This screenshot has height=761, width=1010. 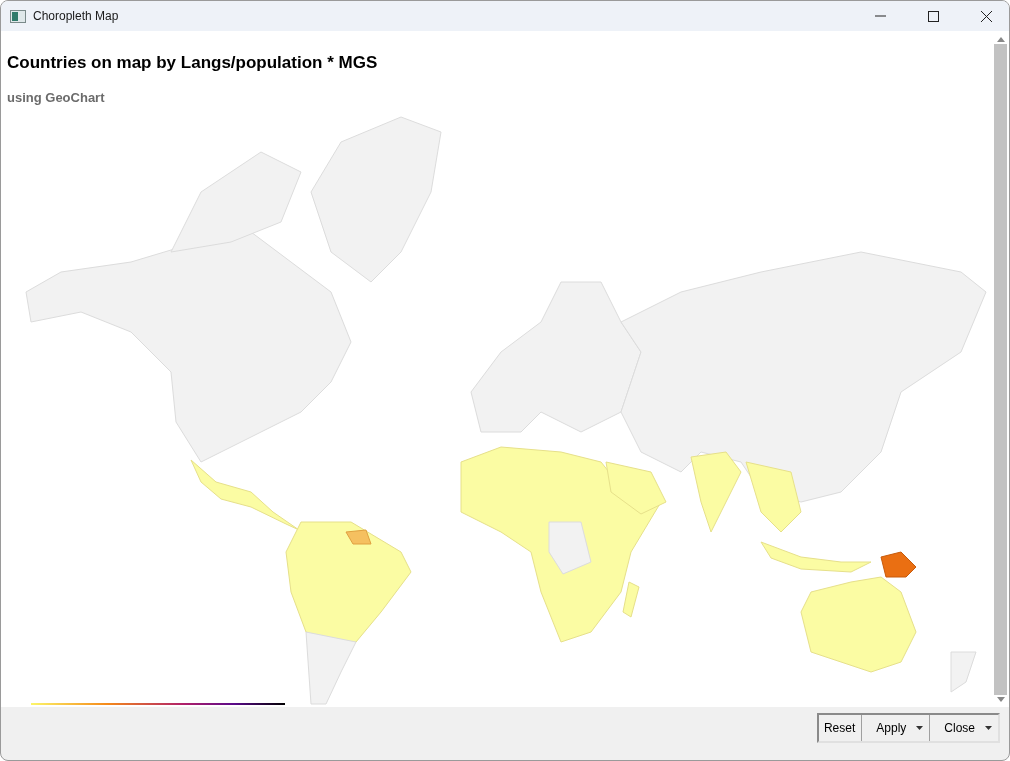 What do you see at coordinates (76, 16) in the screenshot?
I see `window-title: Choropleth Map` at bounding box center [76, 16].